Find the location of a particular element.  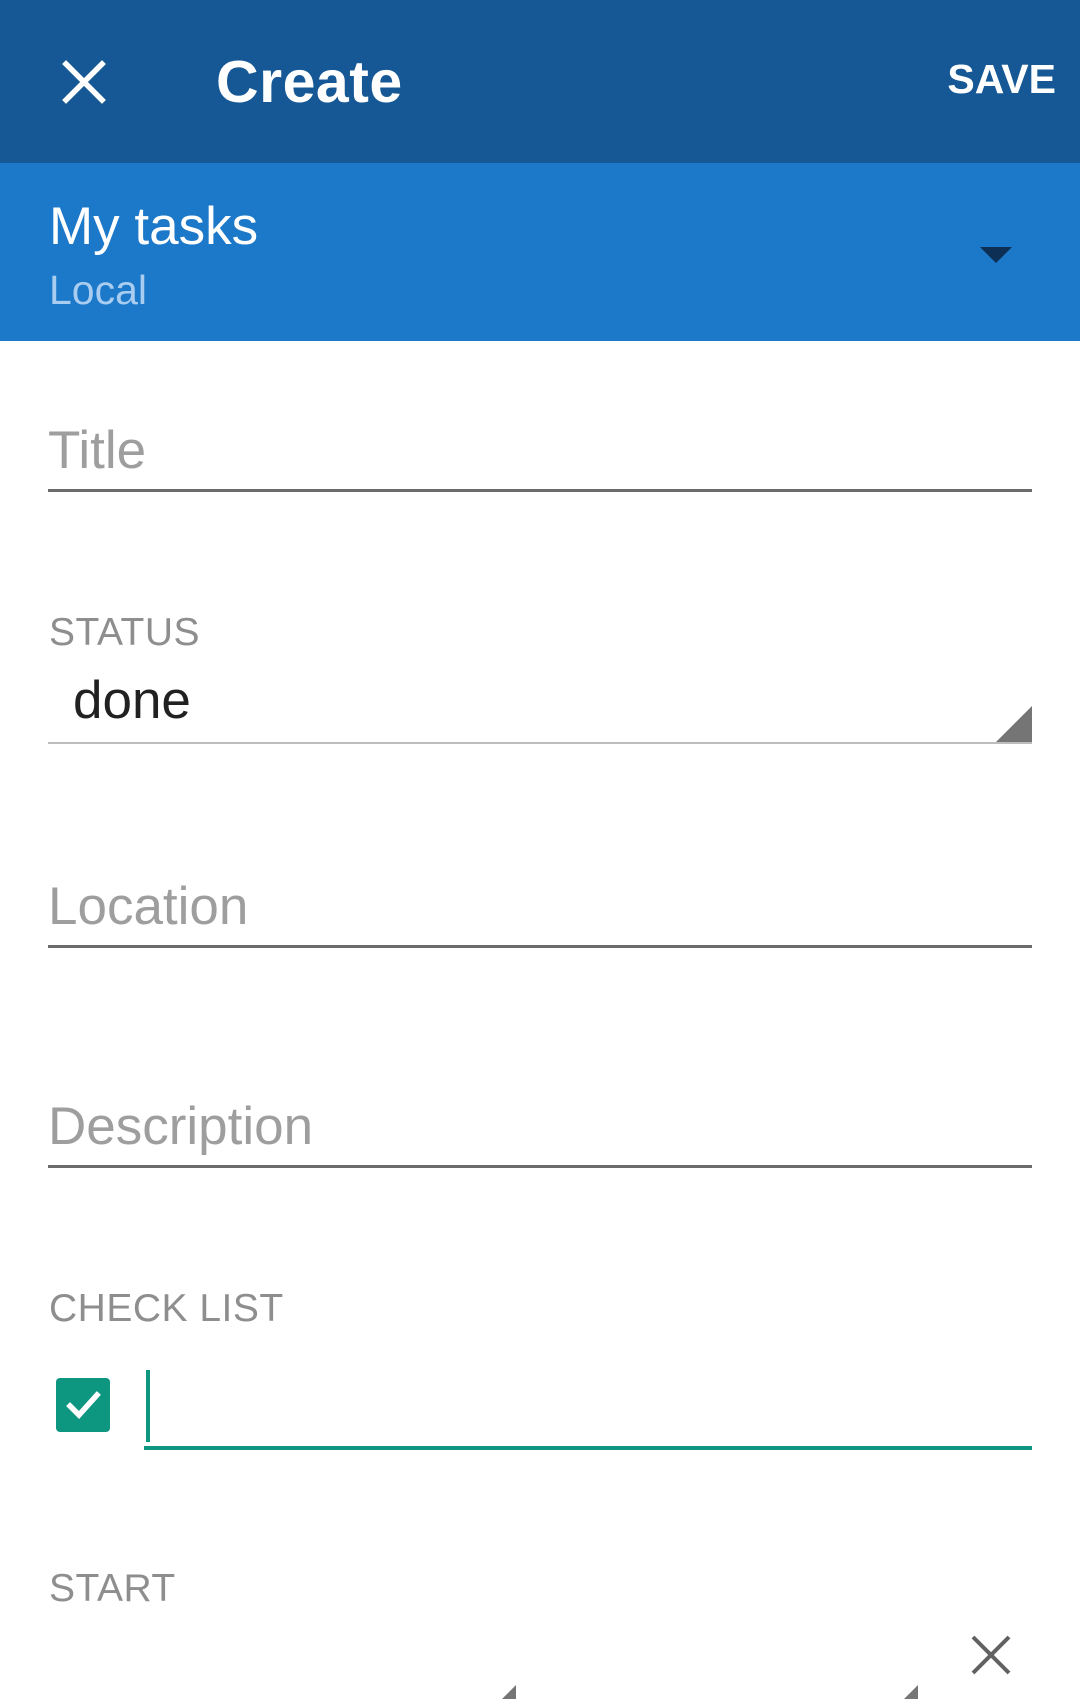

location-field-container is located at coordinates (540, 908).